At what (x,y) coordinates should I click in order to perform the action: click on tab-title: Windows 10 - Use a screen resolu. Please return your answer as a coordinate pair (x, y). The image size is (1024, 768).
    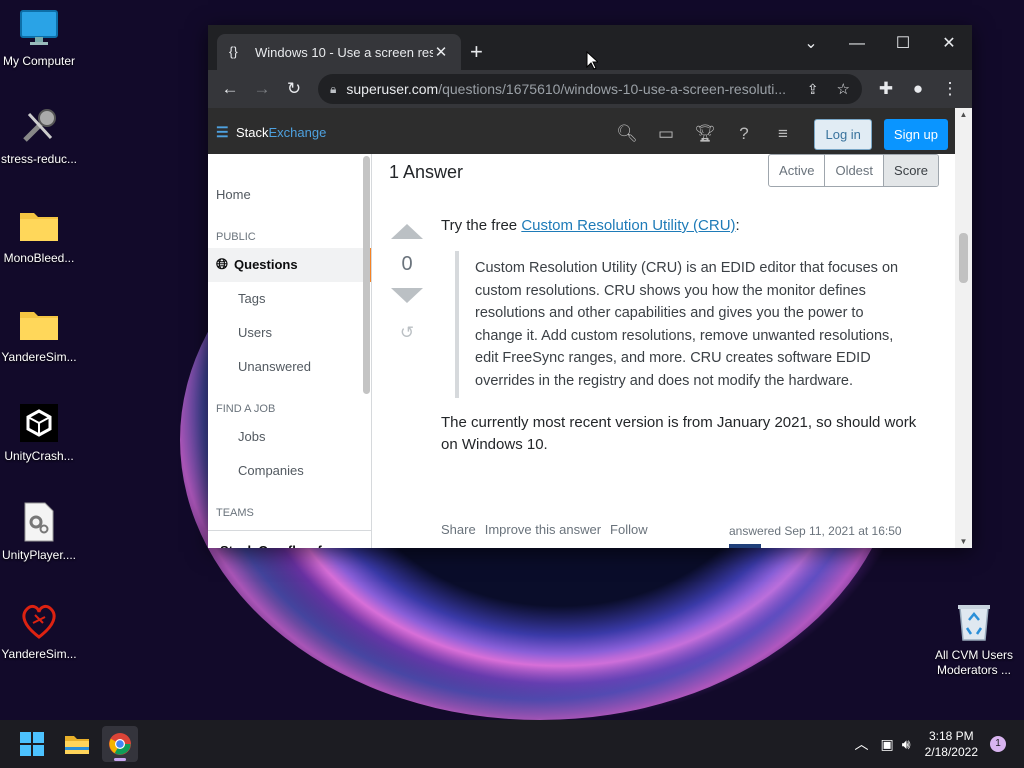
    Looking at the image, I should click on (344, 52).